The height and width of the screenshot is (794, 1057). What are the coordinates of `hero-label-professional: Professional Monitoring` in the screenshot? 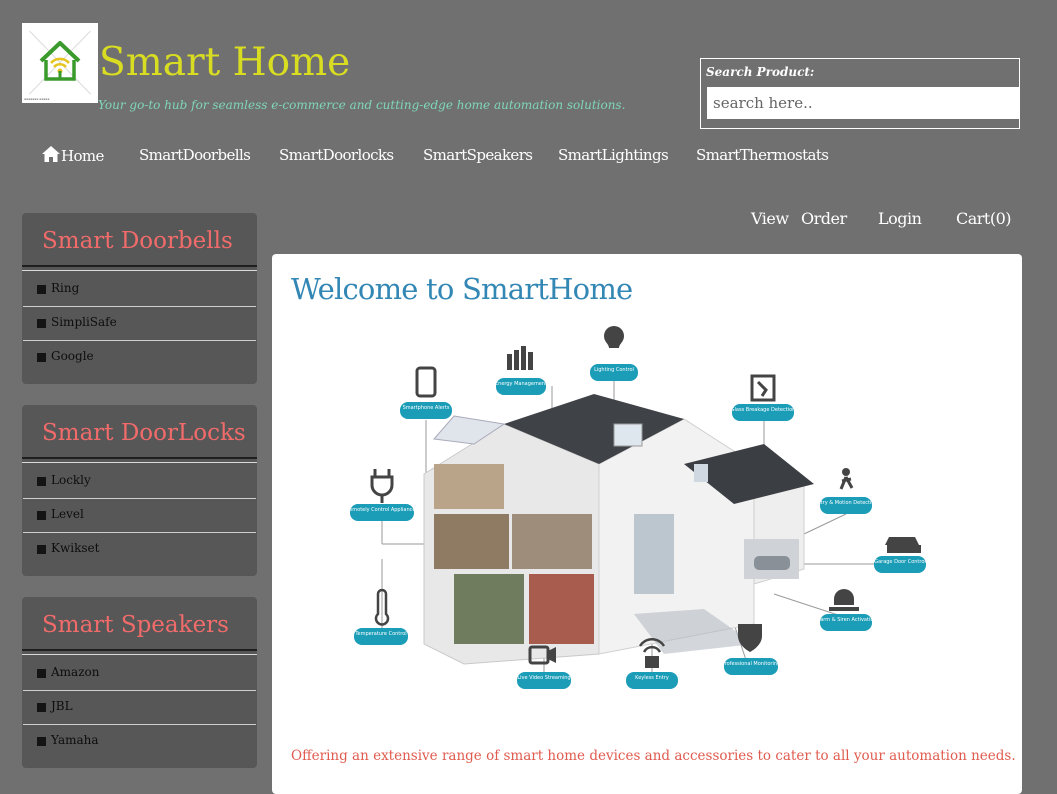 It's located at (751, 664).